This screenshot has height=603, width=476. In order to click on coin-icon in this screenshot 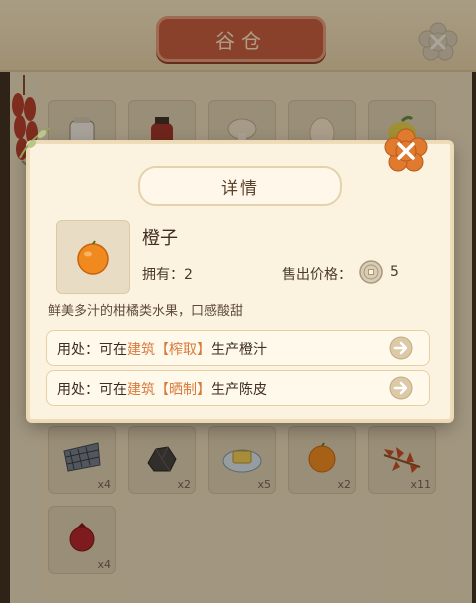, I will do `click(371, 272)`.